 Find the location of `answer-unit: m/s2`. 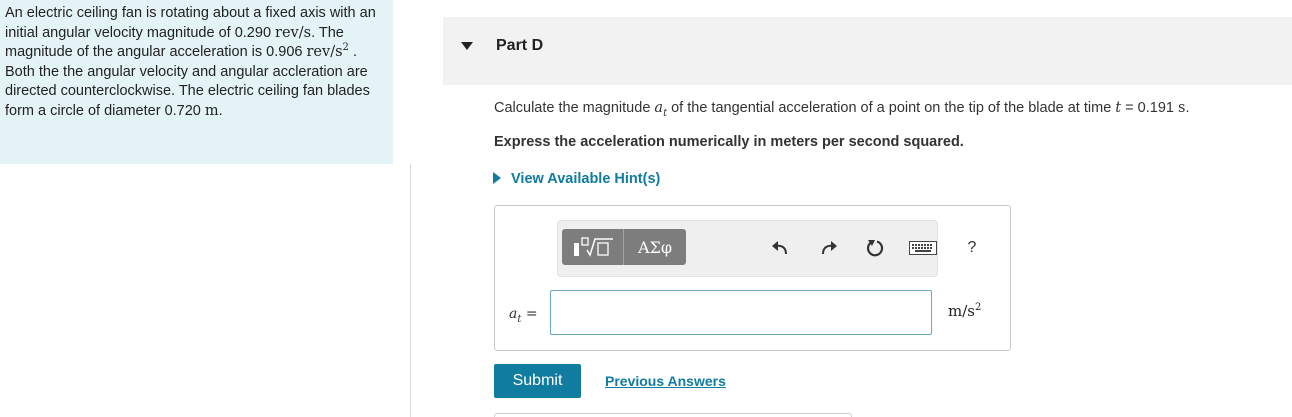

answer-unit: m/s2 is located at coordinates (965, 311).